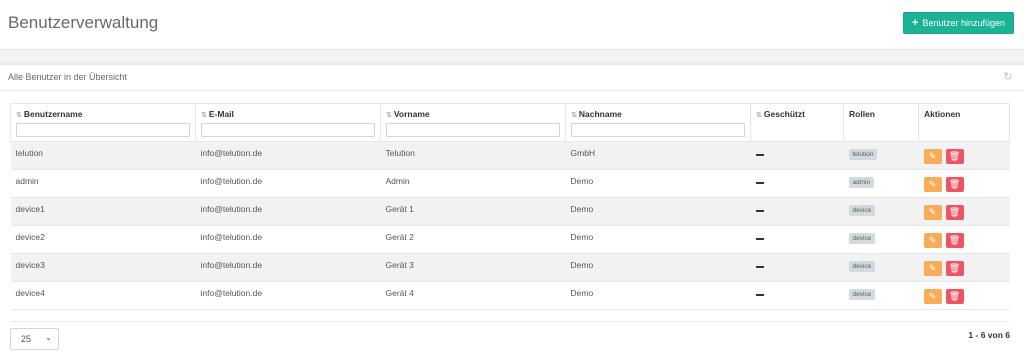 This screenshot has height=352, width=1024. Describe the element at coordinates (48, 337) in the screenshot. I see `chevron-down-icon: ⌄` at that location.